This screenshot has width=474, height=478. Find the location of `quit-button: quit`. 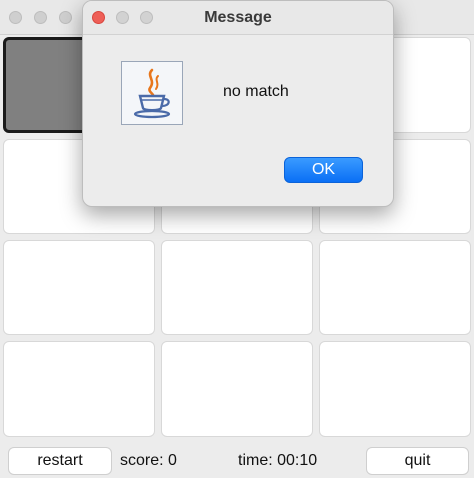

quit-button: quit is located at coordinates (417, 461).